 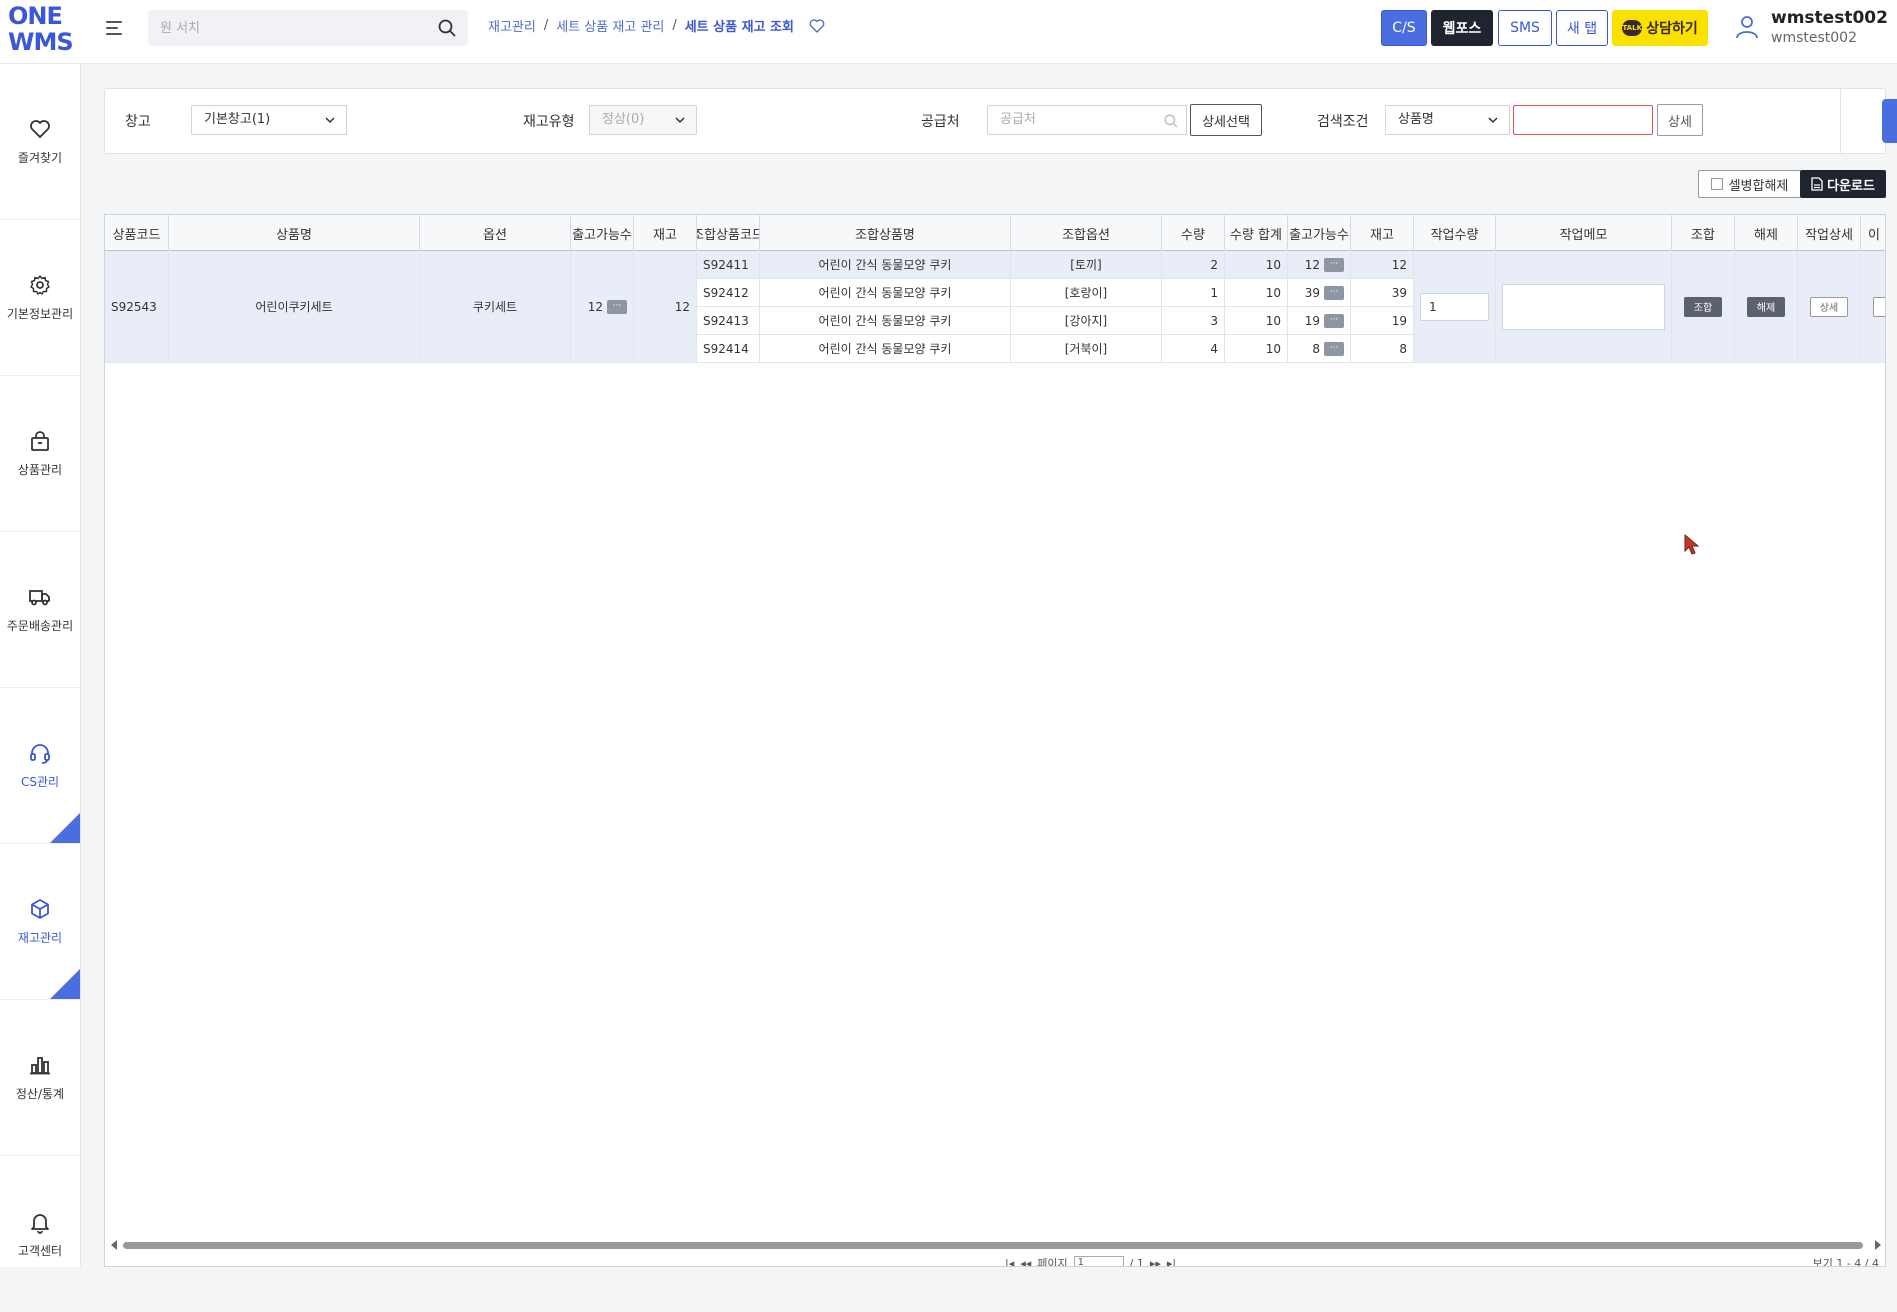 I want to click on search-keyword-input, so click(x=1583, y=120).